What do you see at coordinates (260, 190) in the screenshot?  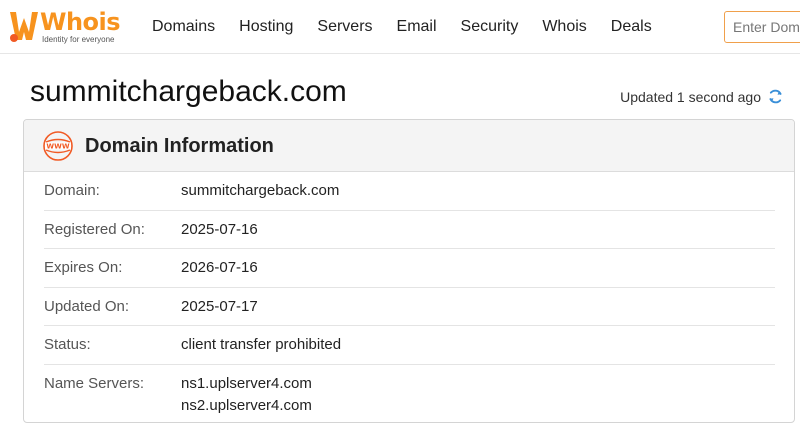 I see `row-value: summitchargeback.com` at bounding box center [260, 190].